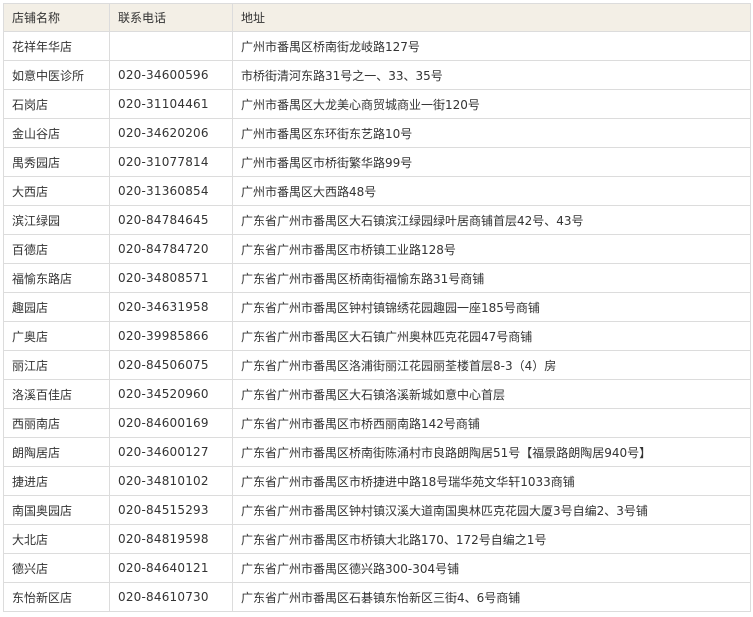 The height and width of the screenshot is (617, 753). What do you see at coordinates (491, 220) in the screenshot?
I see `address-cell: 广东省广州市番禺区大石镇滨江绿园绿叶居商铺首层42号、43号` at bounding box center [491, 220].